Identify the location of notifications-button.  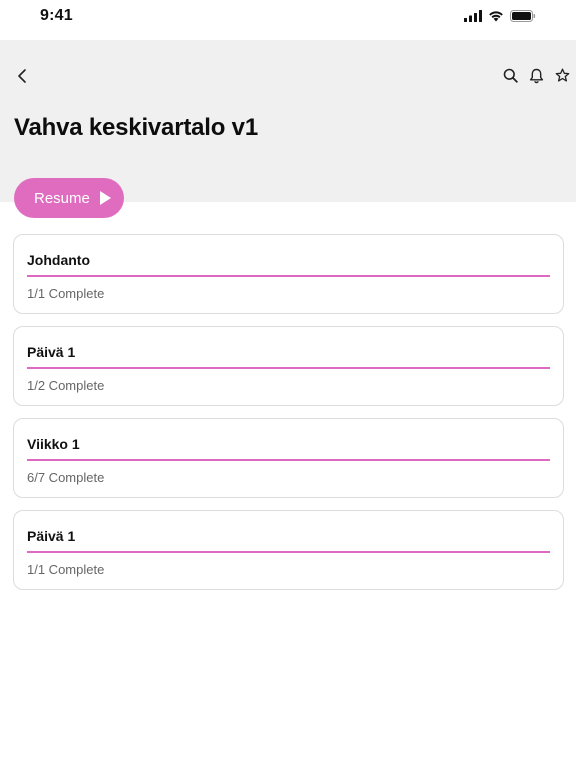
(536, 78).